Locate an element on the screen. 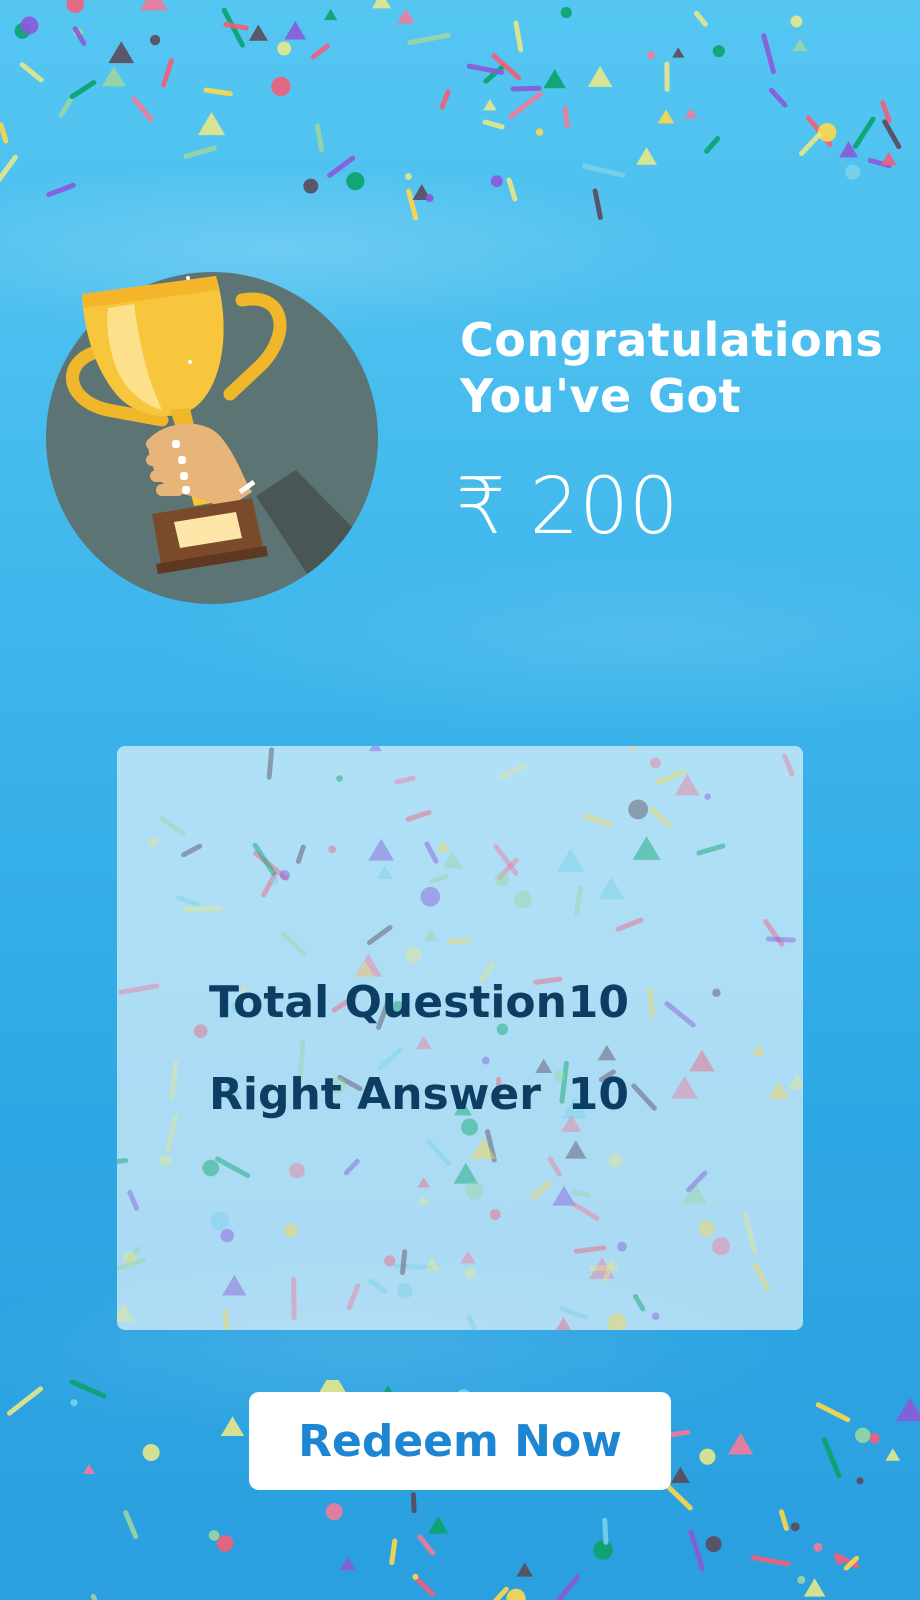  confetti-top-decoration is located at coordinates (451, 110).